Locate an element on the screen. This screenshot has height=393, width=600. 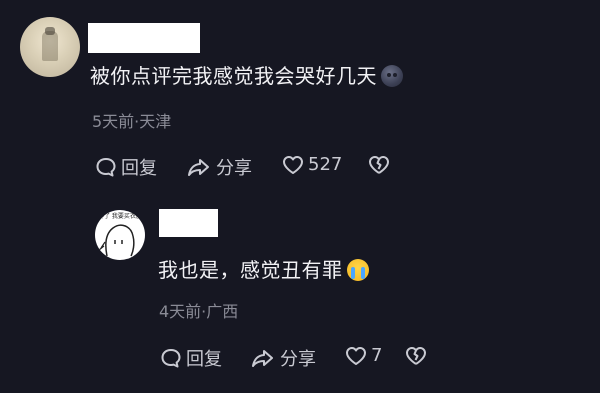
like-count: 527 is located at coordinates (325, 164).